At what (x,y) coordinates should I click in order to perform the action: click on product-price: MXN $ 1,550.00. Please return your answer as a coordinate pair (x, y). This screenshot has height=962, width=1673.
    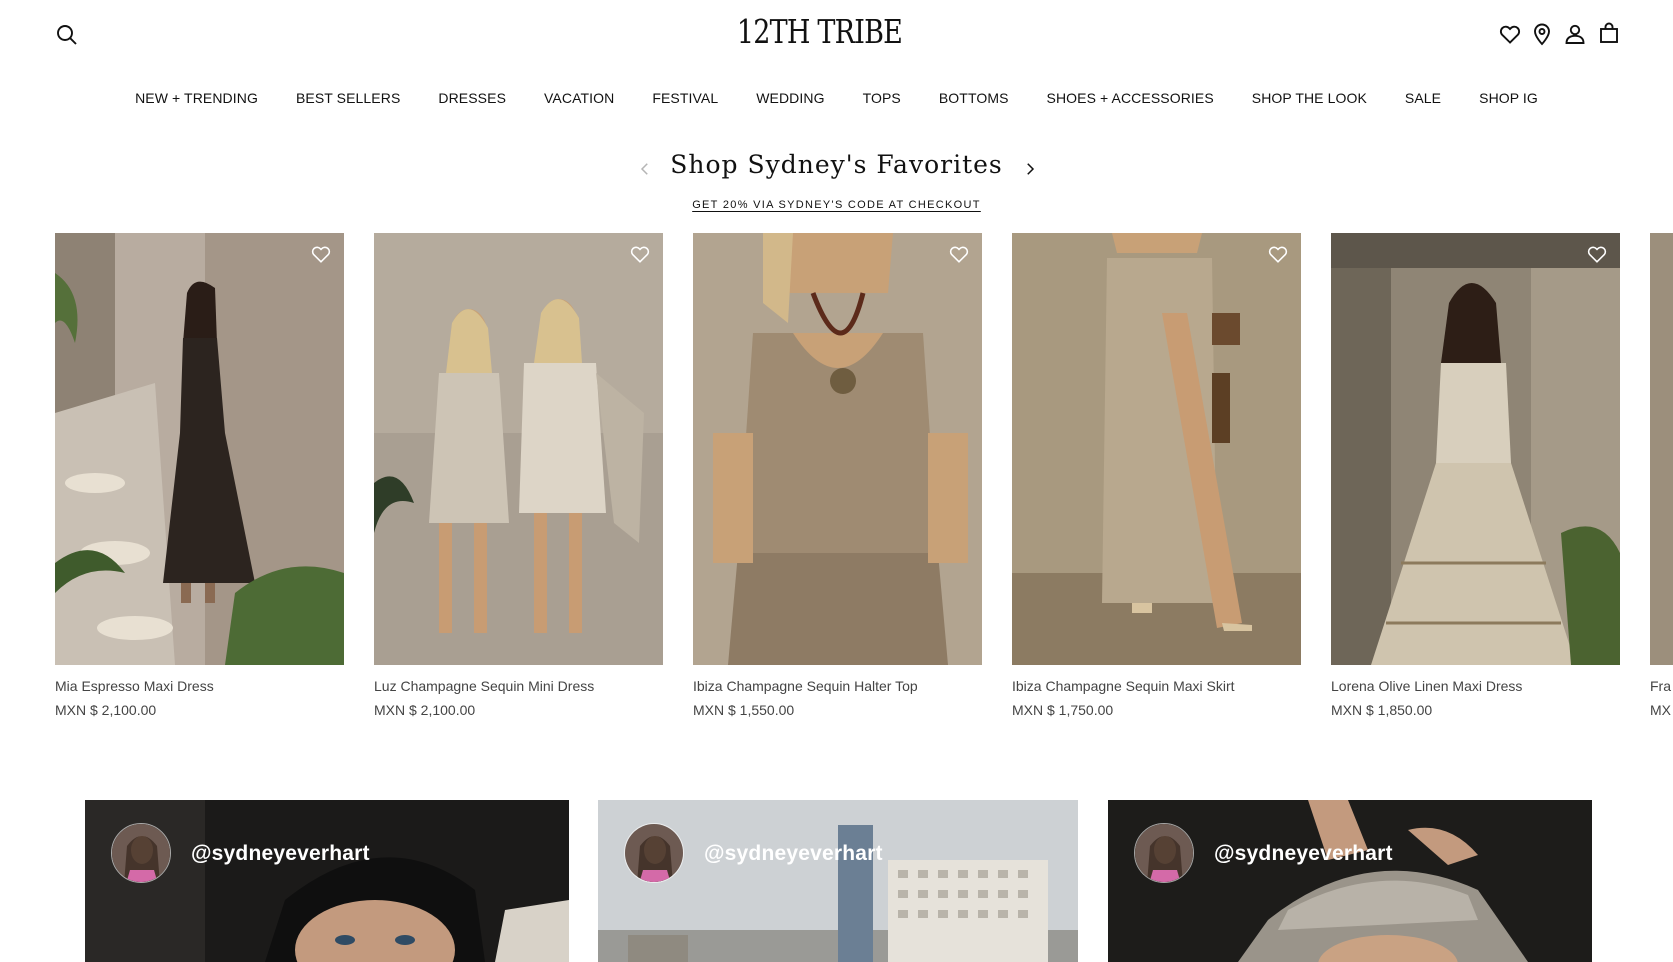
    Looking at the image, I should click on (744, 710).